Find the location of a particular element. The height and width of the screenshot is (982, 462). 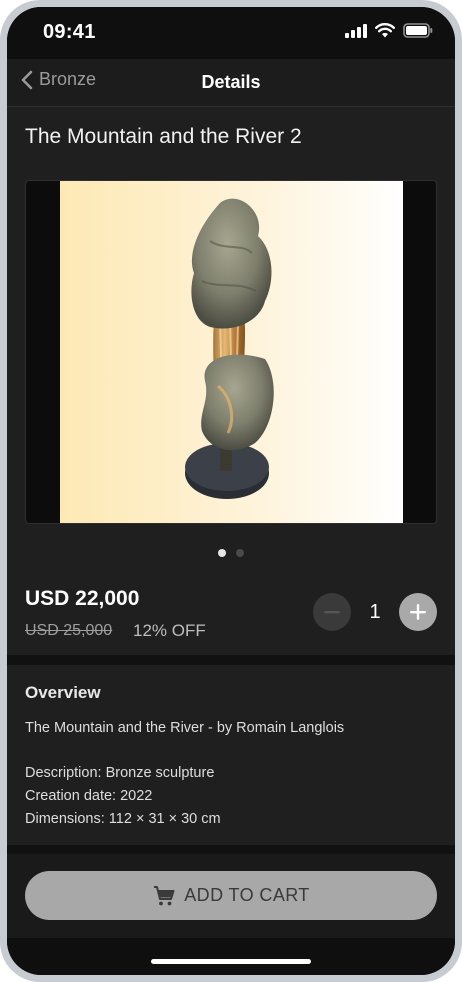

plus-icon is located at coordinates (418, 612).